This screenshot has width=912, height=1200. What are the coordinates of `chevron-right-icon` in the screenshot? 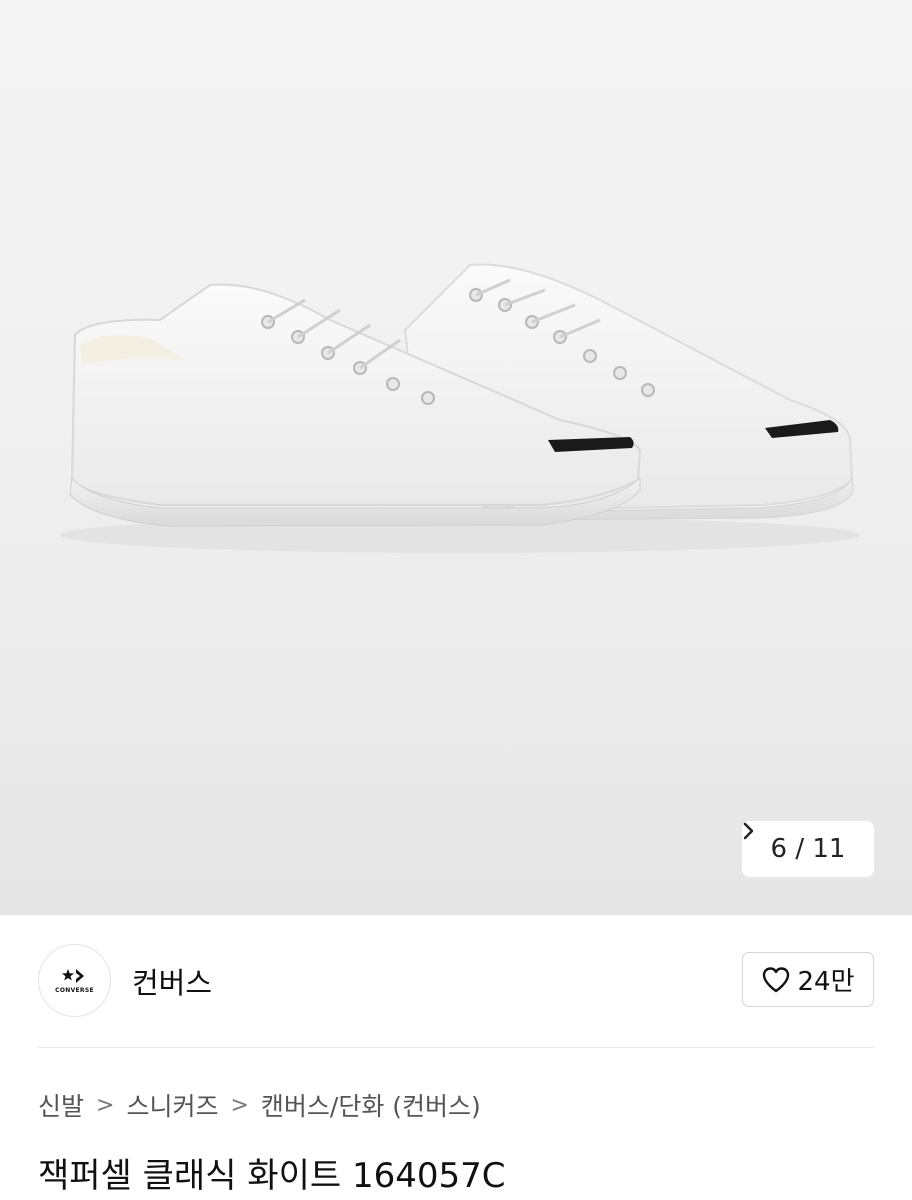 It's located at (748, 831).